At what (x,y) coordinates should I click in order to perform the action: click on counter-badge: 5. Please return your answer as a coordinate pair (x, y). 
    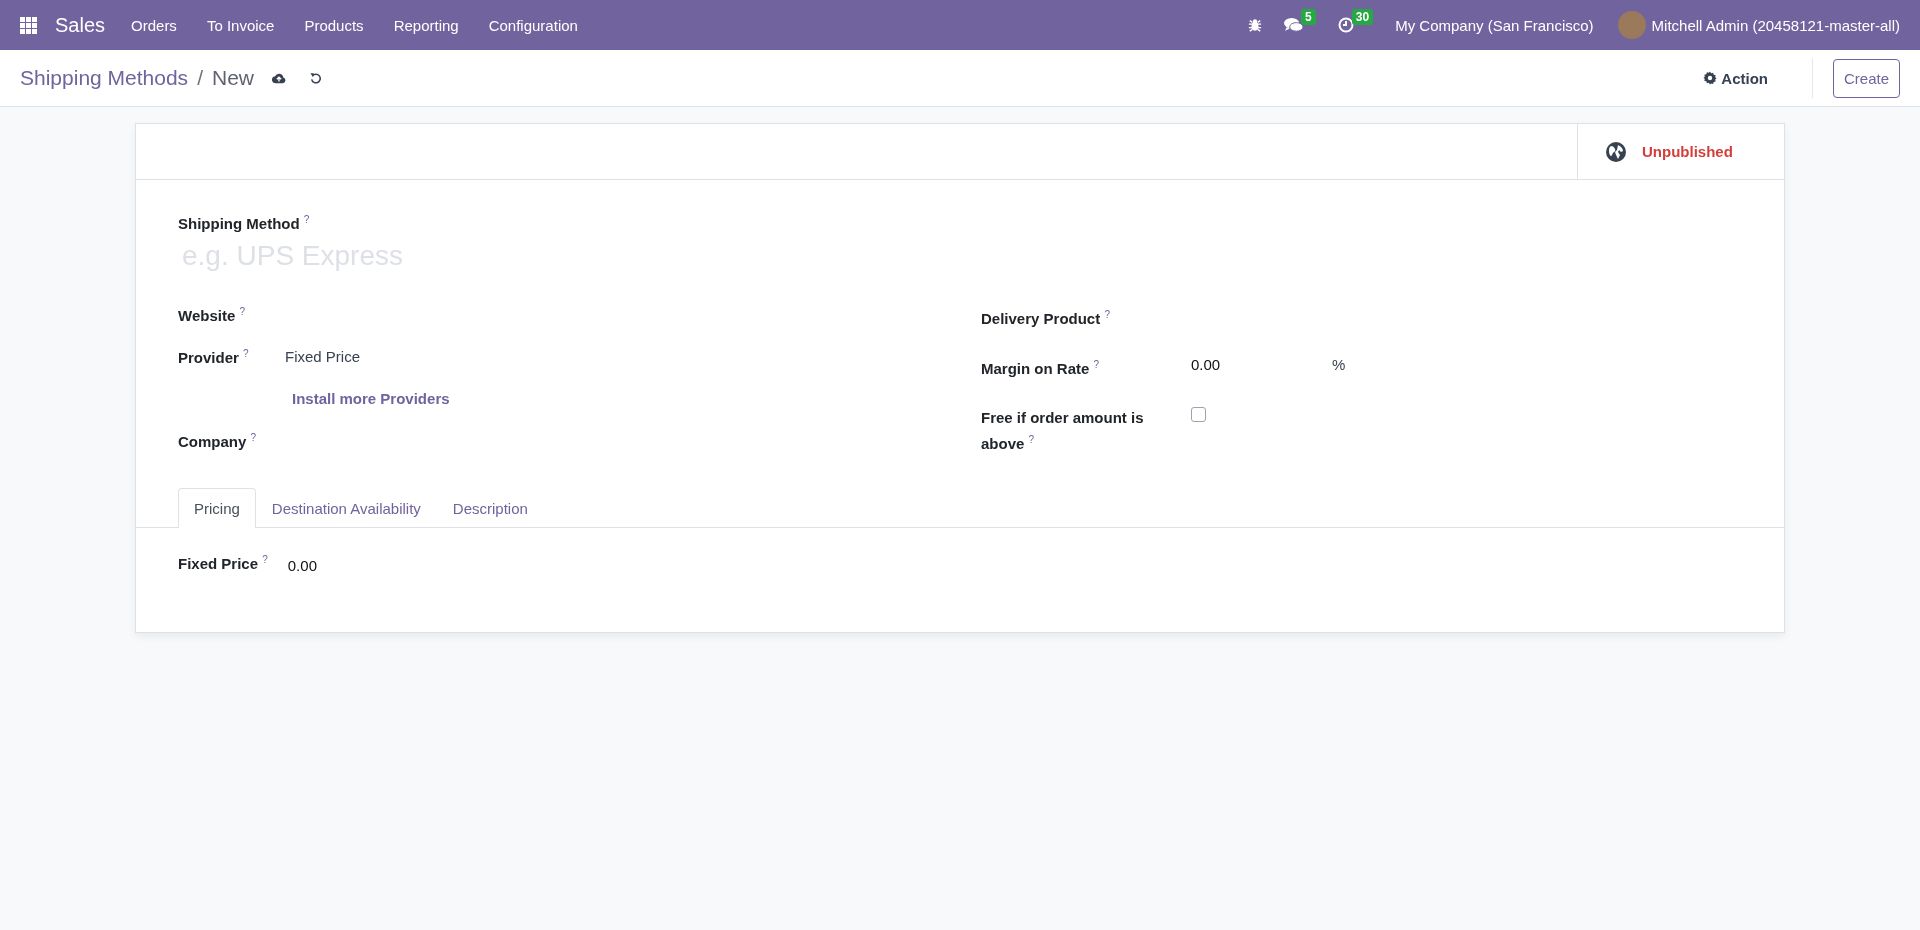
    Looking at the image, I should click on (1308, 17).